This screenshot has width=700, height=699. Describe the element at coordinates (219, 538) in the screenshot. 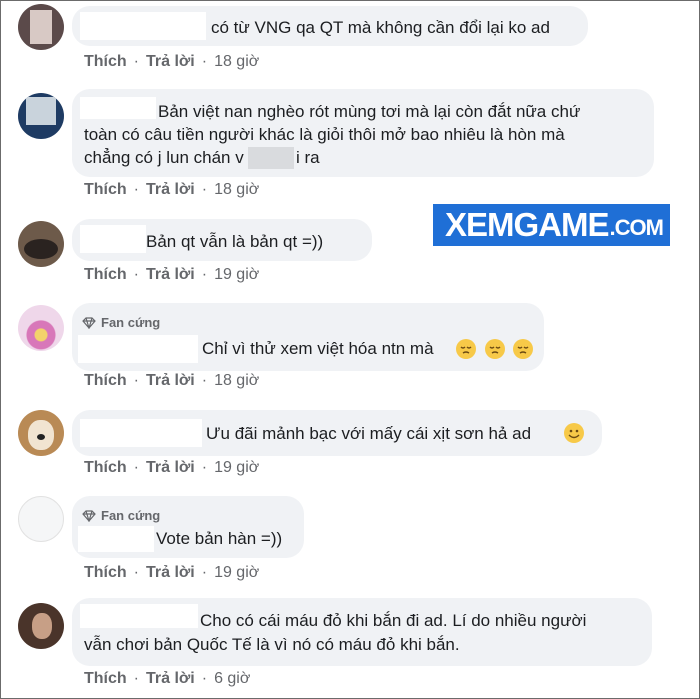

I see `comment-text: Vote bản hàn =))` at that location.